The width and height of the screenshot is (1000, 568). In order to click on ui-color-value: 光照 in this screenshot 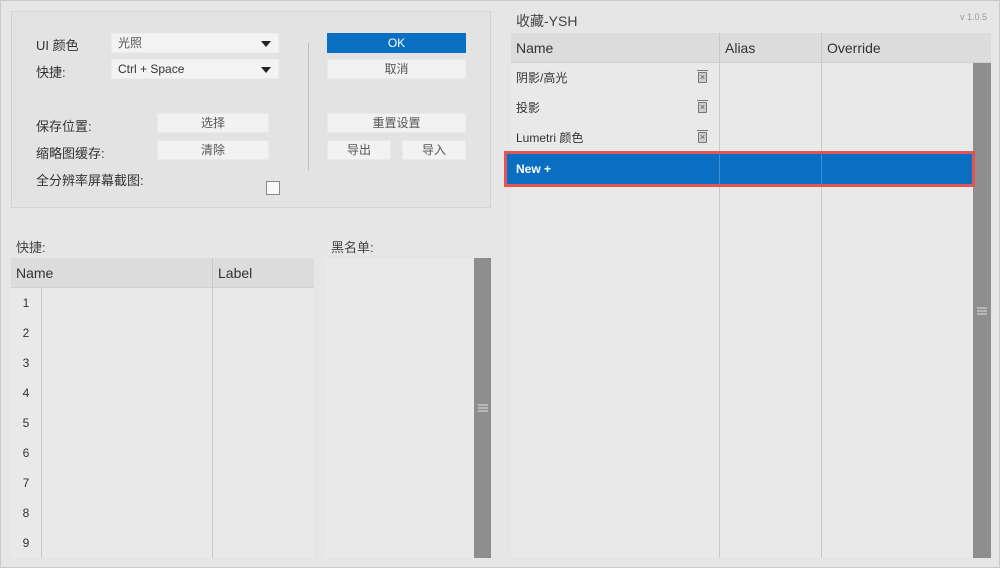, I will do `click(130, 43)`.